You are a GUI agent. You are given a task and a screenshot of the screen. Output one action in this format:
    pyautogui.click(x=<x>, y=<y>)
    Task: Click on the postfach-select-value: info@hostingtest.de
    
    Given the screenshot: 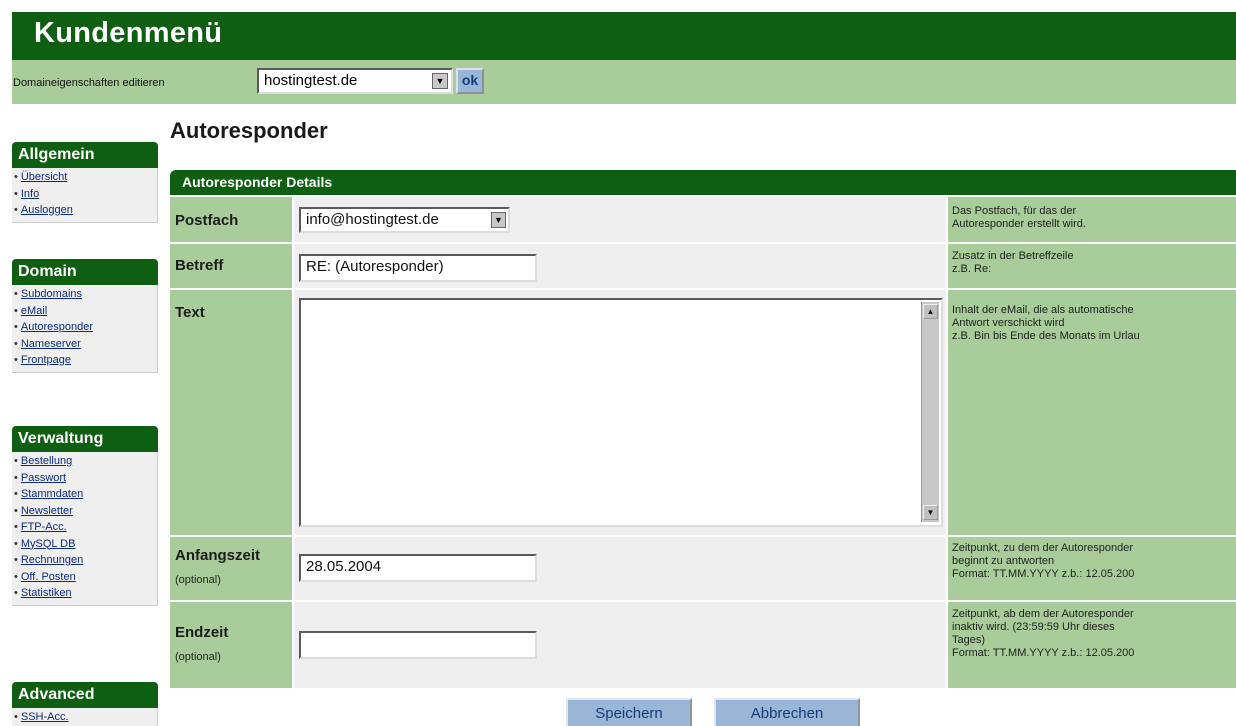 What is the action you would take?
    pyautogui.click(x=372, y=219)
    